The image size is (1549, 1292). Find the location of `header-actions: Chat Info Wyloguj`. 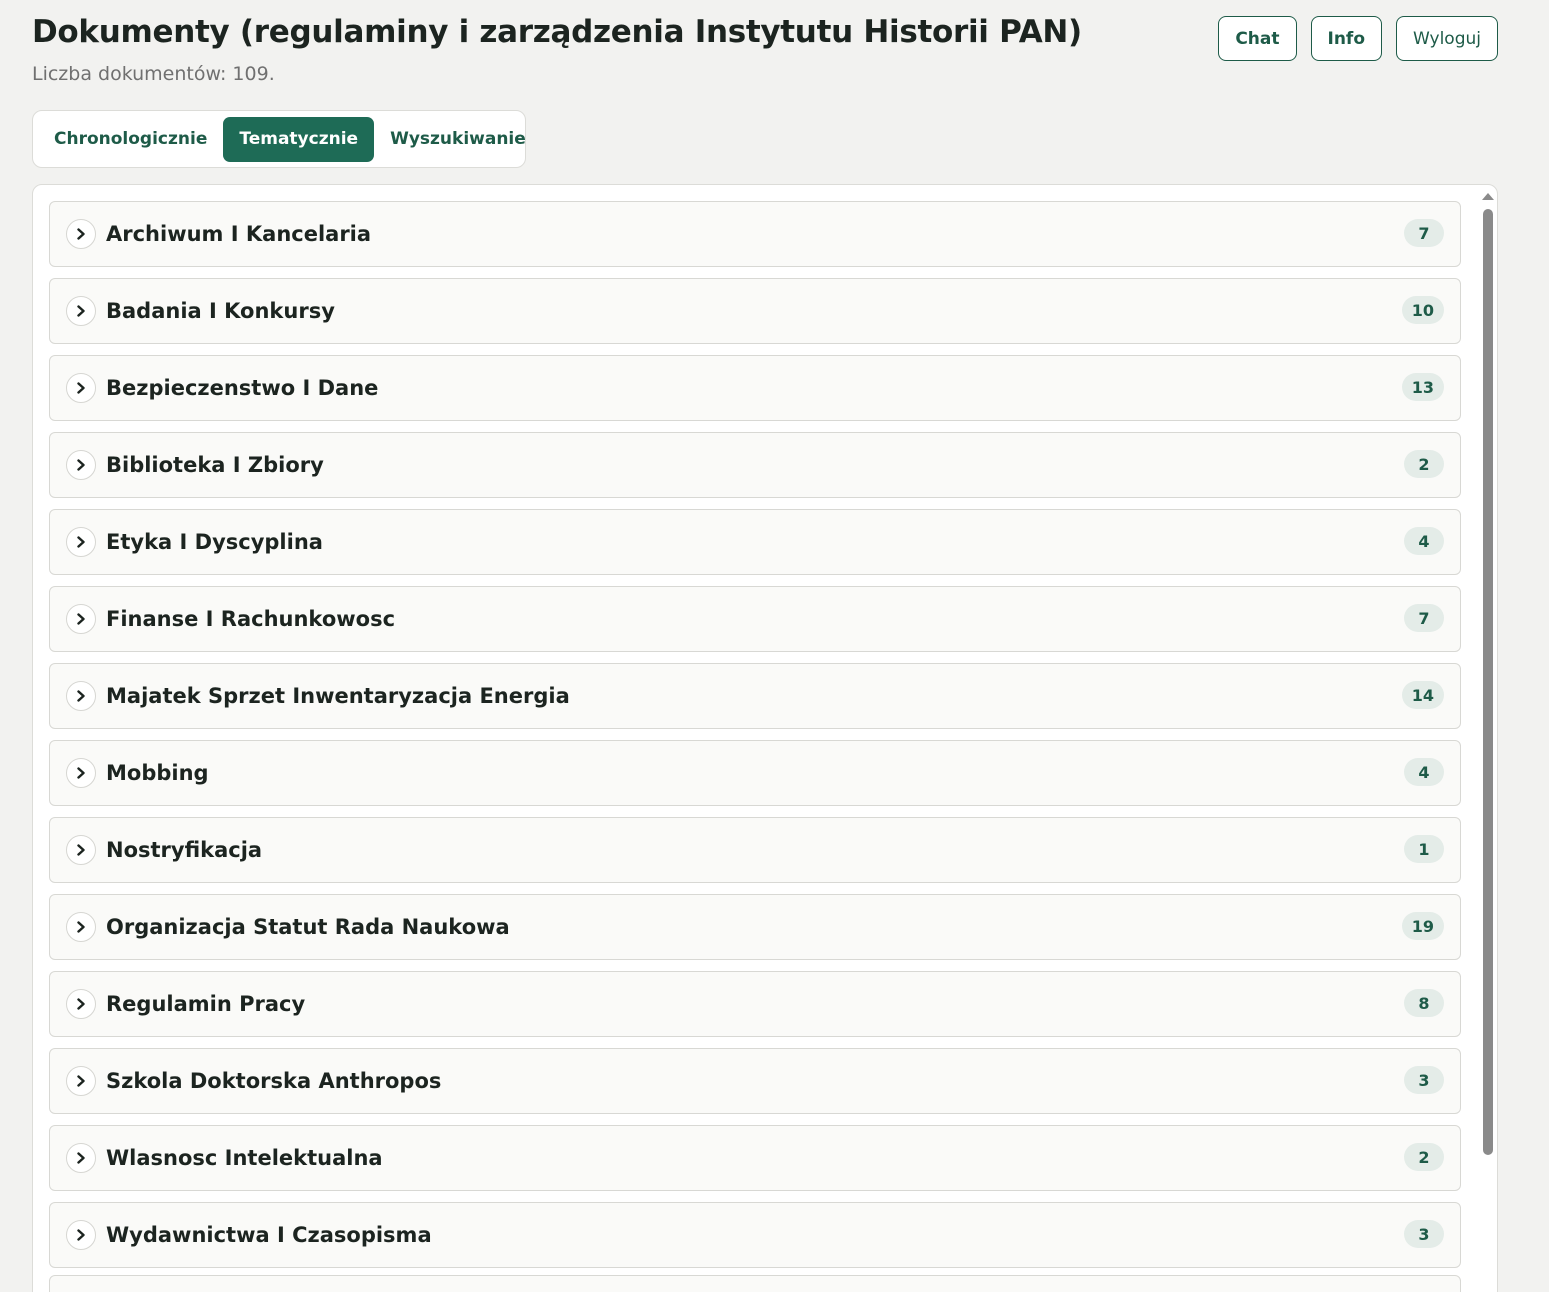

header-actions: Chat Info Wyloguj is located at coordinates (1358, 38).